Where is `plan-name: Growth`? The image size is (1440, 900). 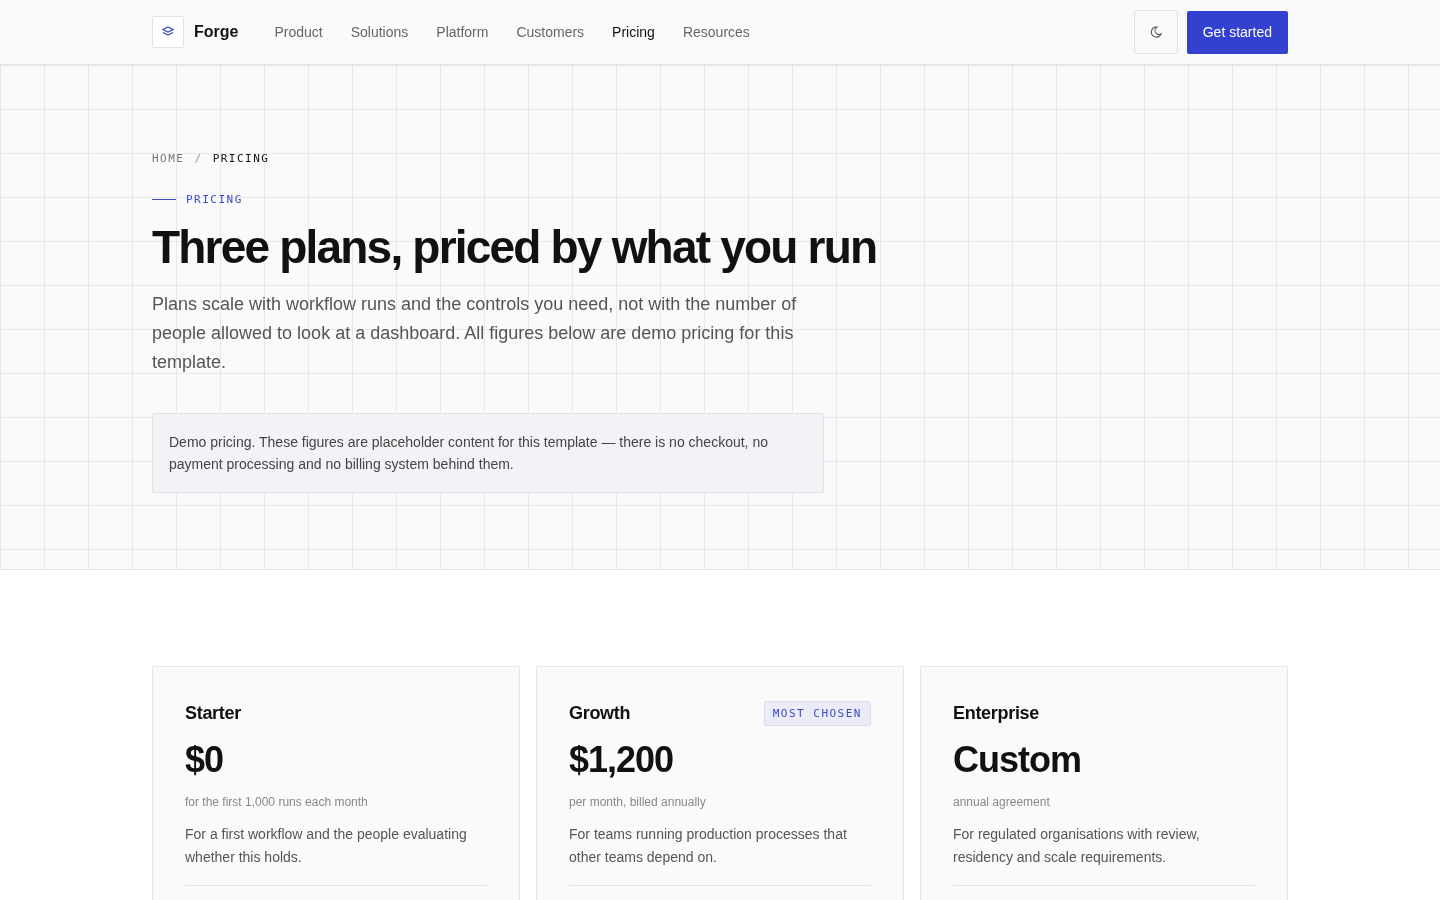 plan-name: Growth is located at coordinates (600, 713).